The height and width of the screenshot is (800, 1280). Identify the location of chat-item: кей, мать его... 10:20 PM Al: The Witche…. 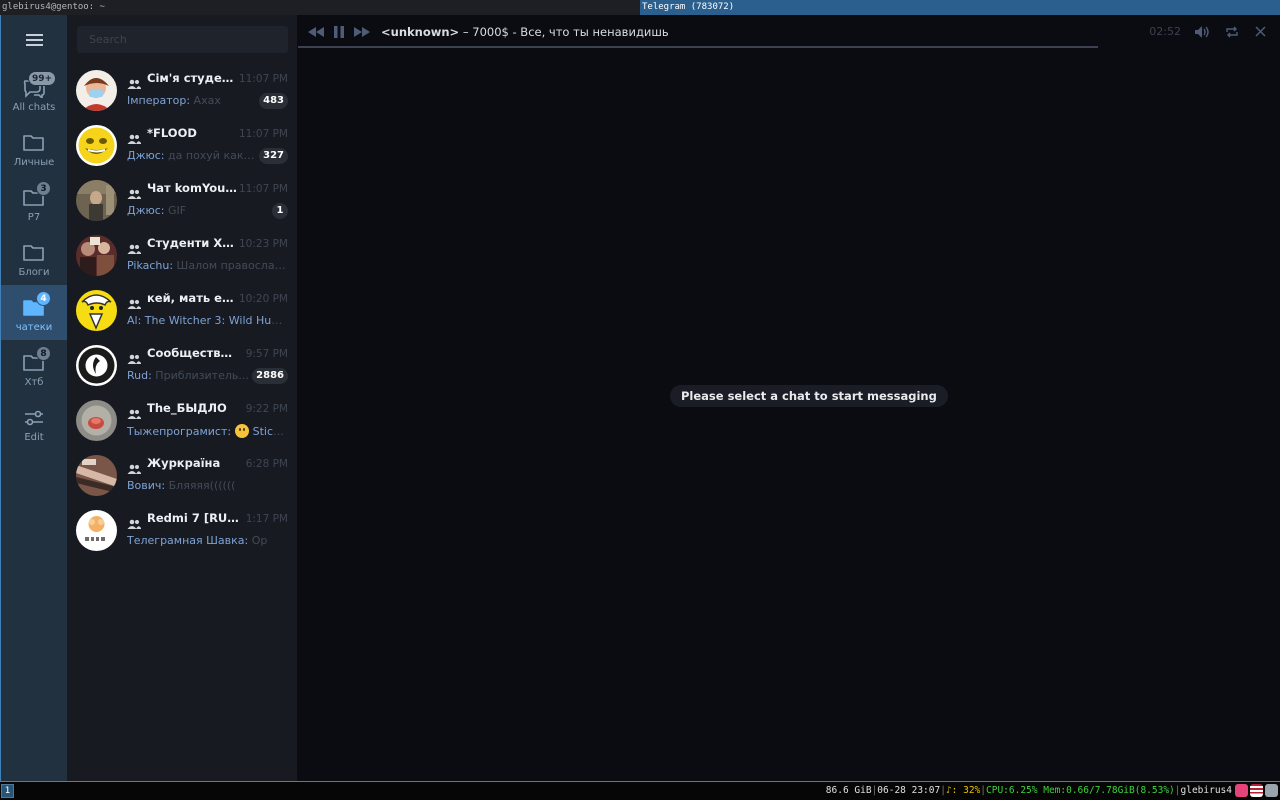
(182, 312).